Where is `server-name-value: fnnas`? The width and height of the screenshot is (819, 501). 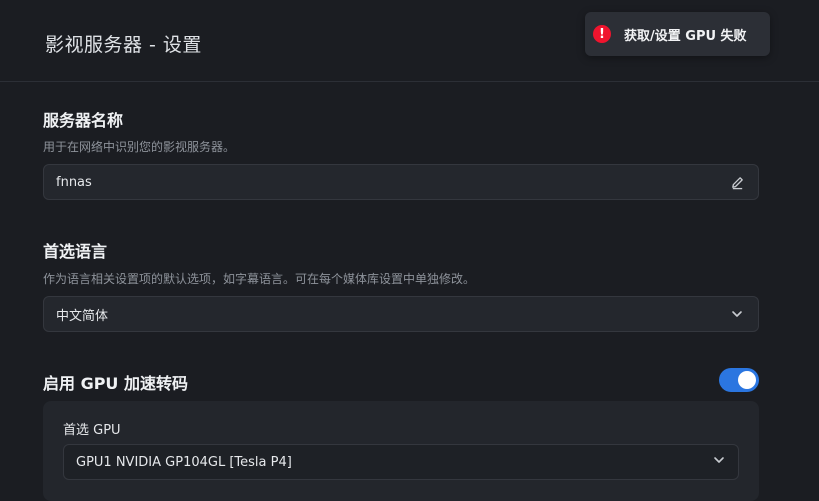 server-name-value: fnnas is located at coordinates (74, 182).